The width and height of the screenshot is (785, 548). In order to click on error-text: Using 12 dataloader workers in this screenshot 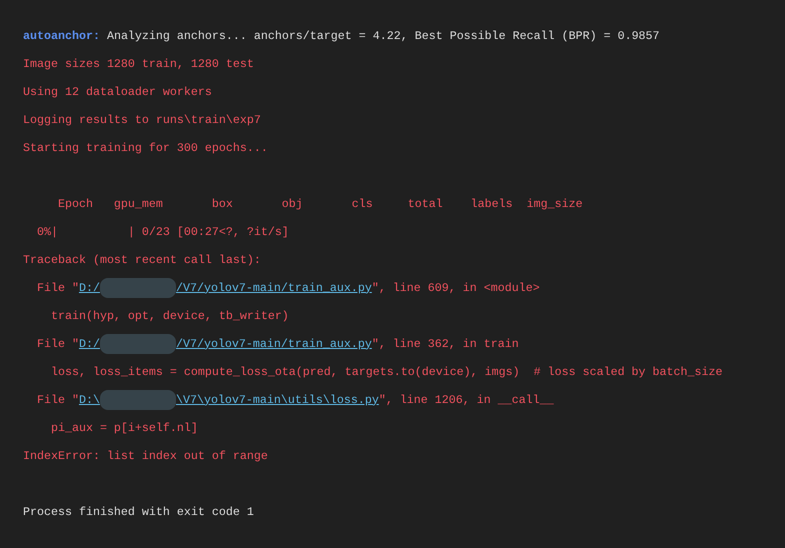, I will do `click(117, 92)`.